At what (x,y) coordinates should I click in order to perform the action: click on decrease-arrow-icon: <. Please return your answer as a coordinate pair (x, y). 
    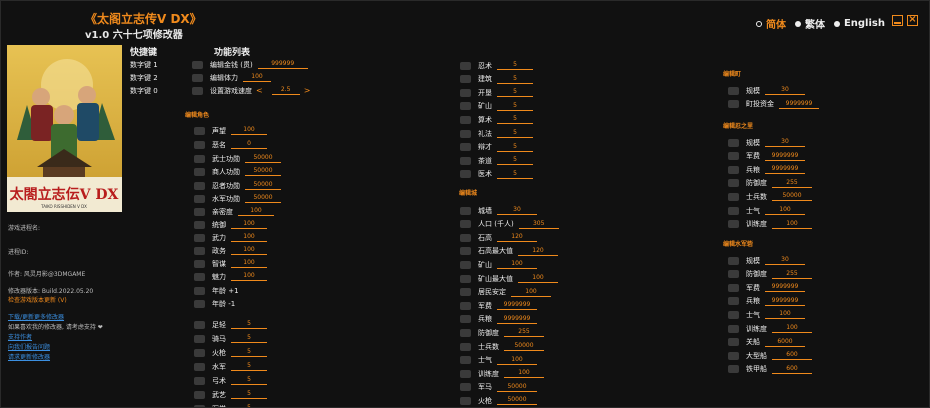
    Looking at the image, I should click on (259, 90).